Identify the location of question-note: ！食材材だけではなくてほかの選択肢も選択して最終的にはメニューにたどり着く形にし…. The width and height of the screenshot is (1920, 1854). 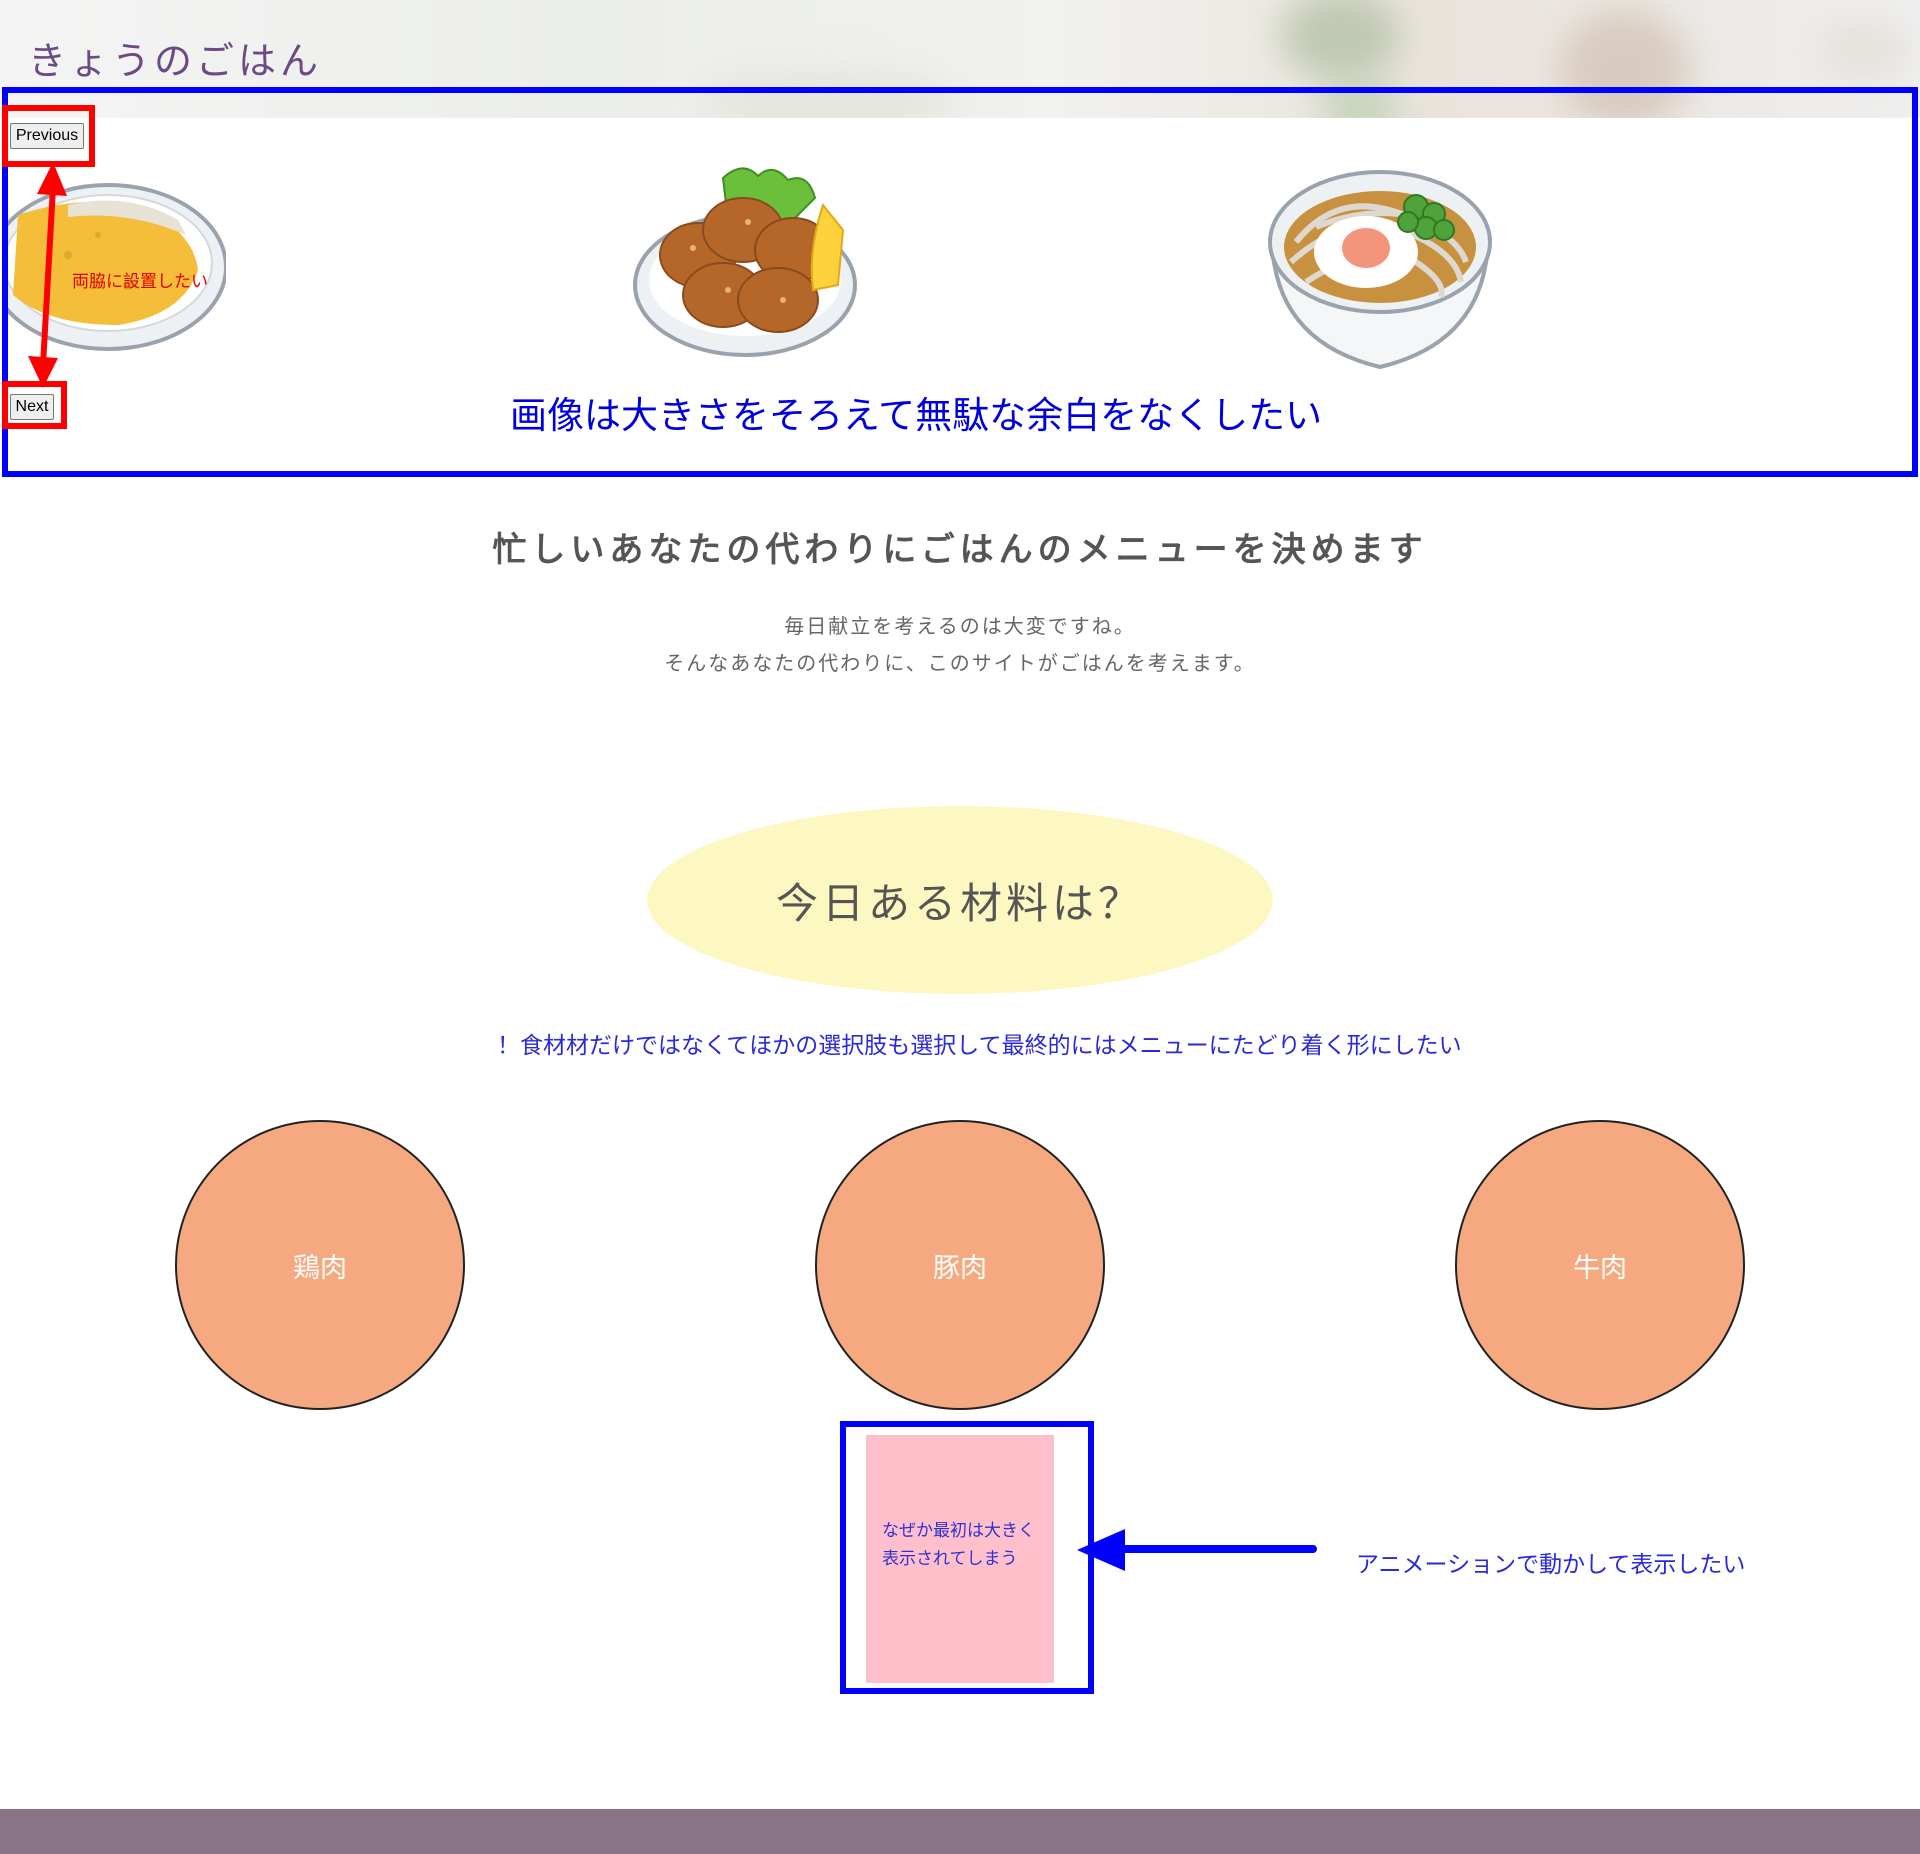
(979, 1046).